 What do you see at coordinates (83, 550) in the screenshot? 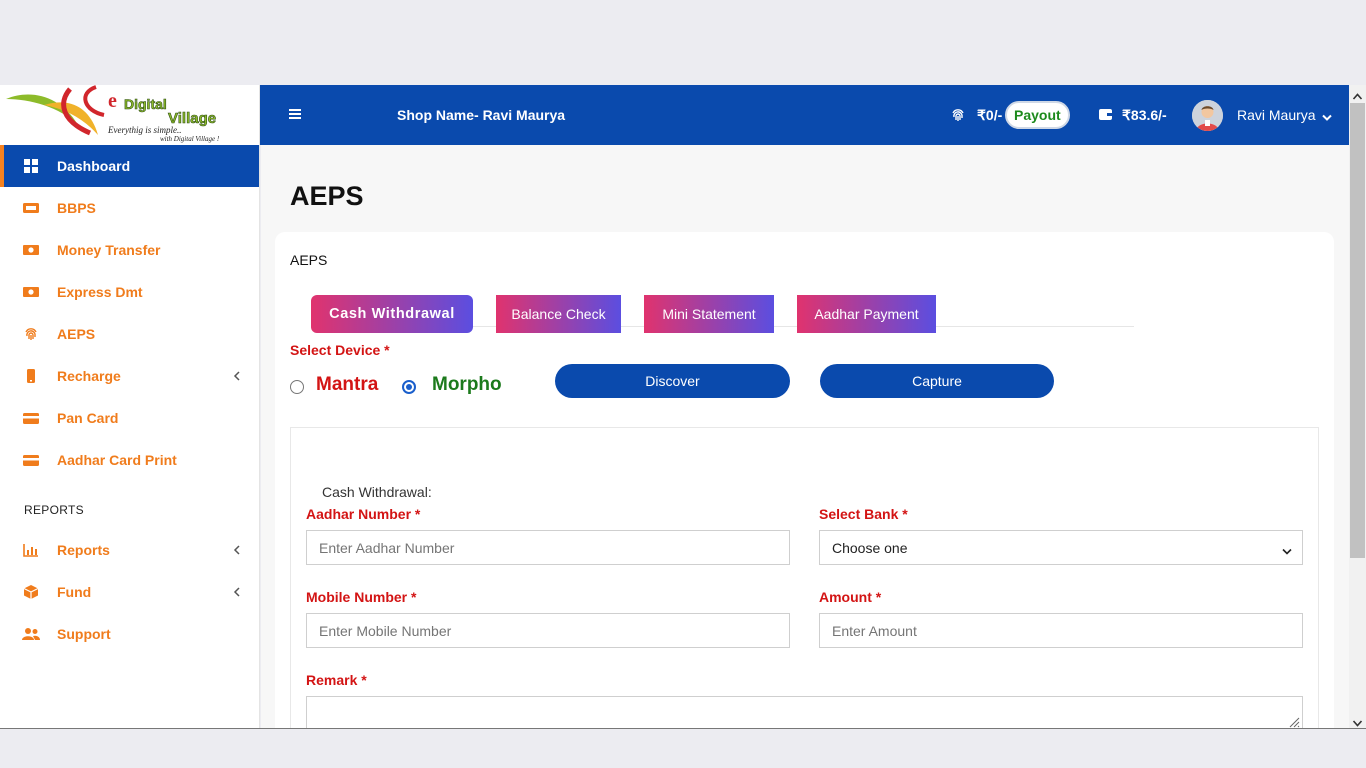
I see `sidebar-item-label: Reports` at bounding box center [83, 550].